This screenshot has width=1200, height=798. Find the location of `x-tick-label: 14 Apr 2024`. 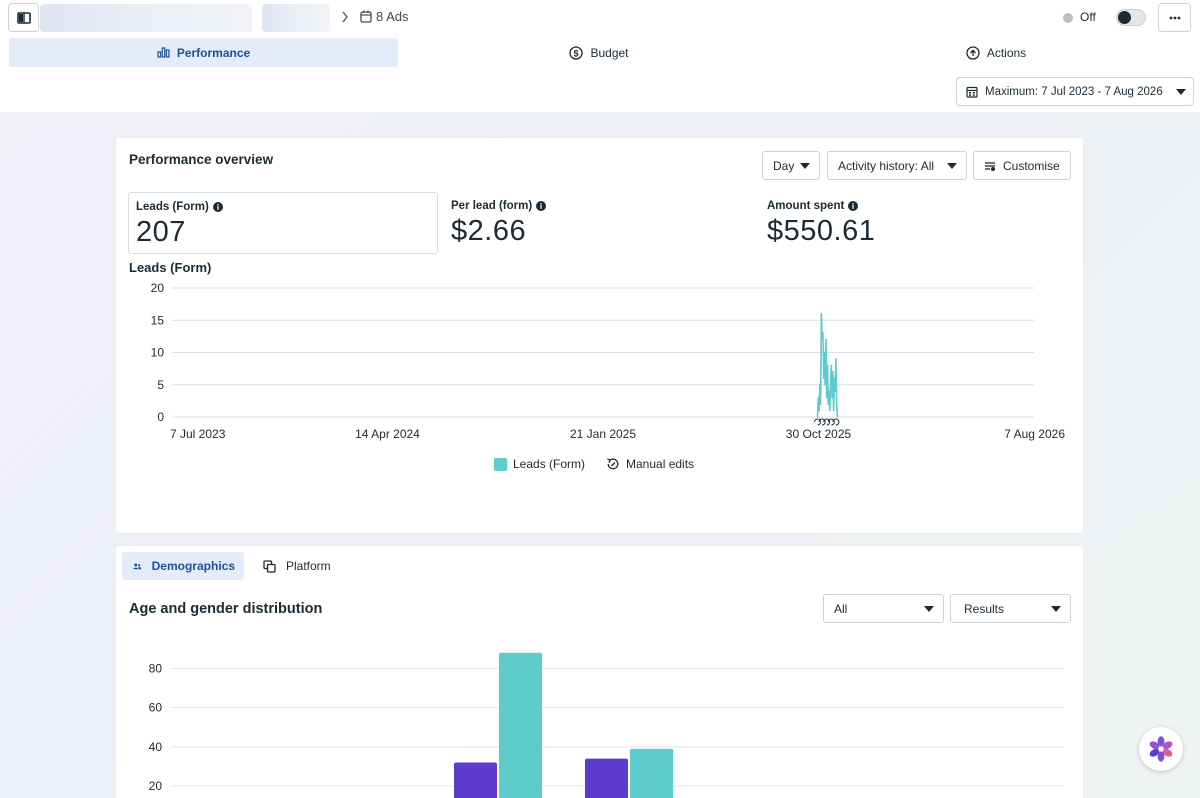

x-tick-label: 14 Apr 2024 is located at coordinates (387, 434).